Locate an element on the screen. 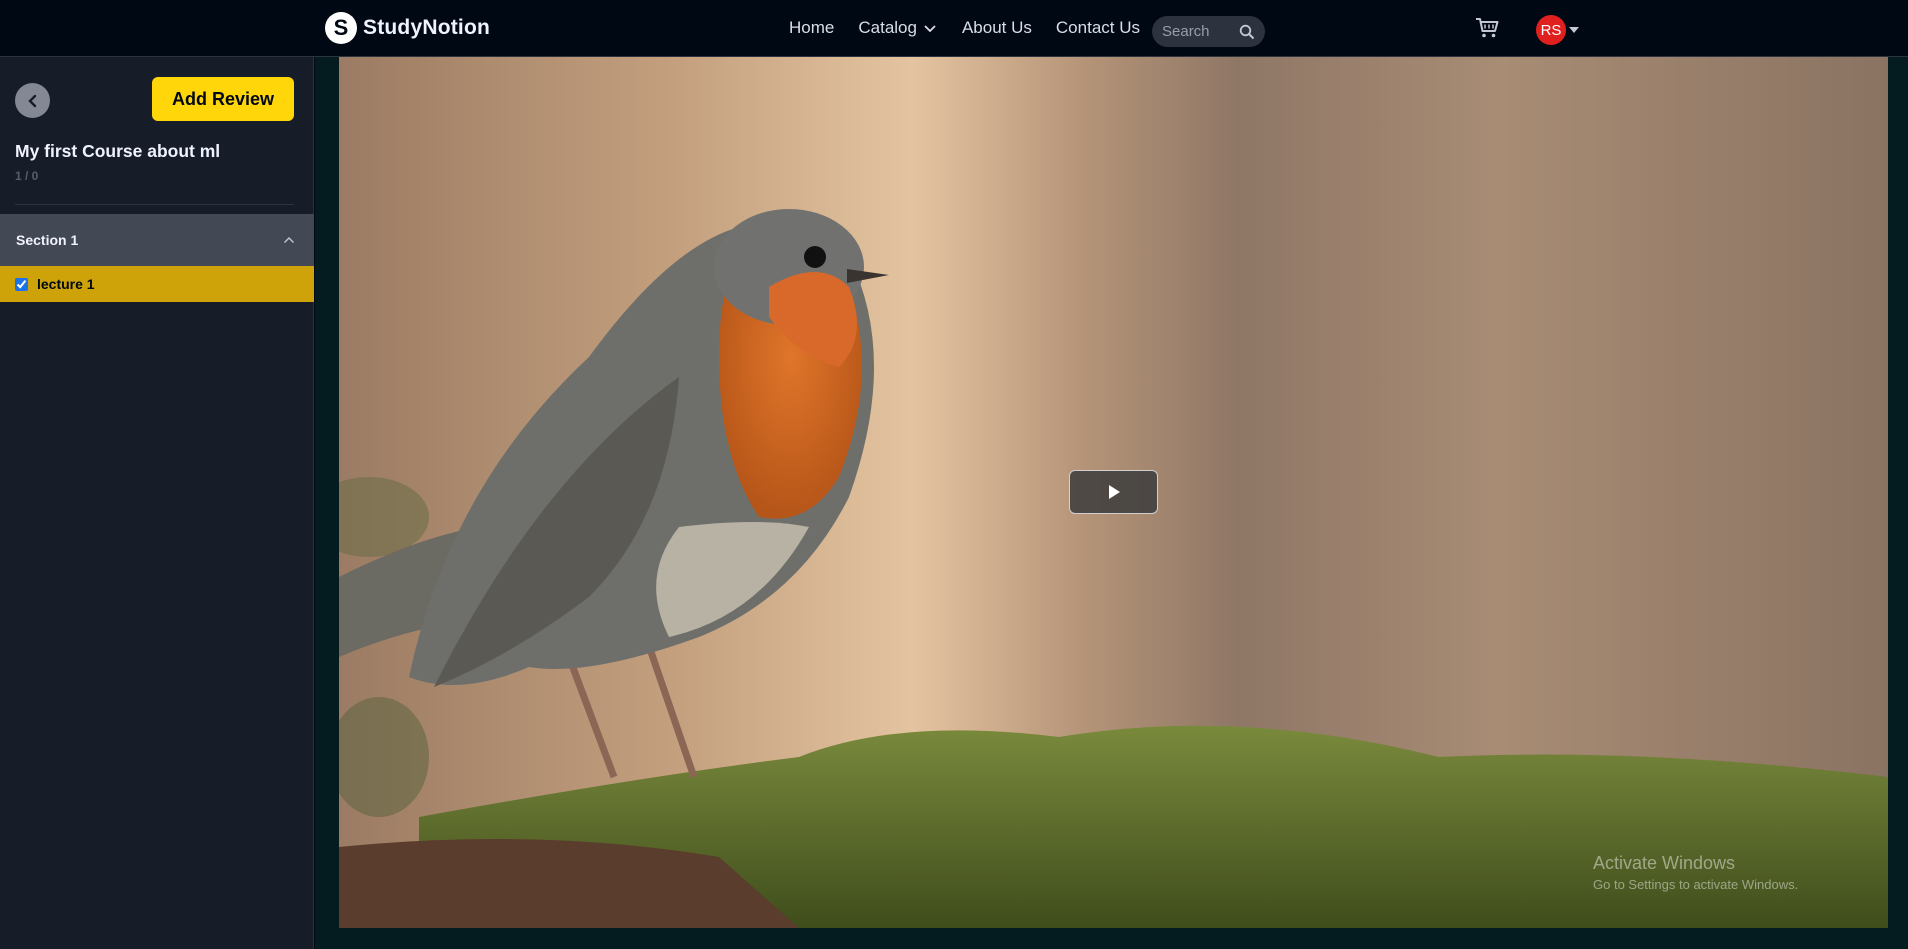 Image resolution: width=1908 pixels, height=949 pixels. lecture-complete-checkbox is located at coordinates (21, 284).